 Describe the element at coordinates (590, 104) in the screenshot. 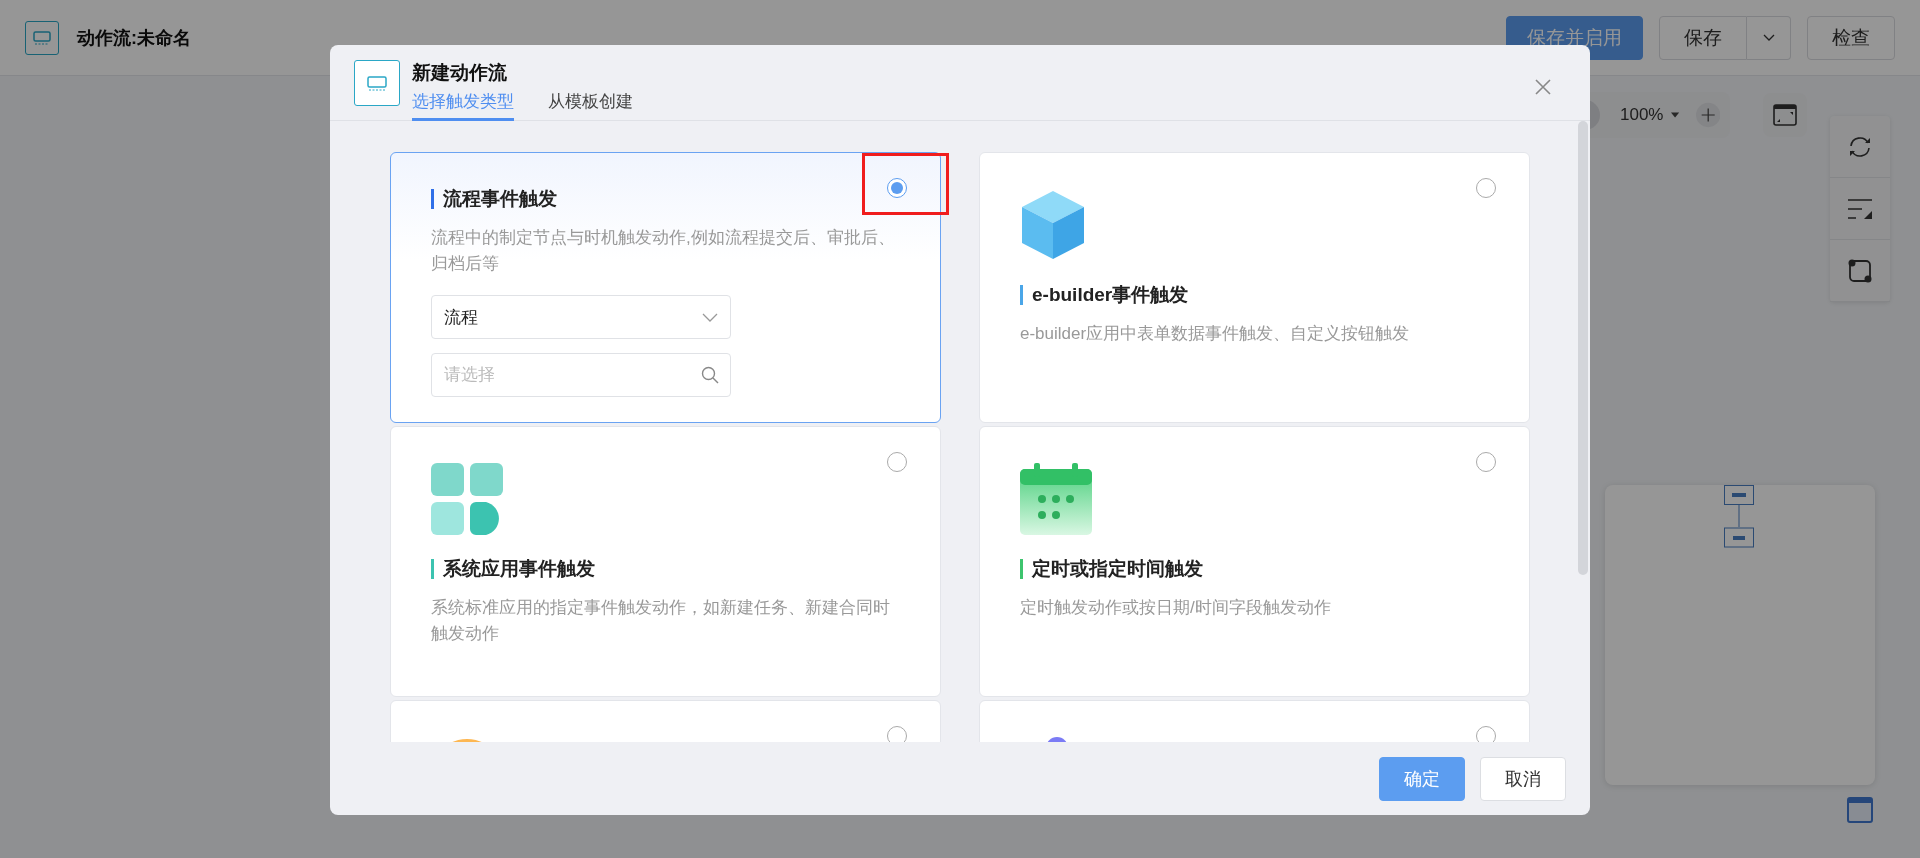

I see `tab: 从模板创建` at that location.